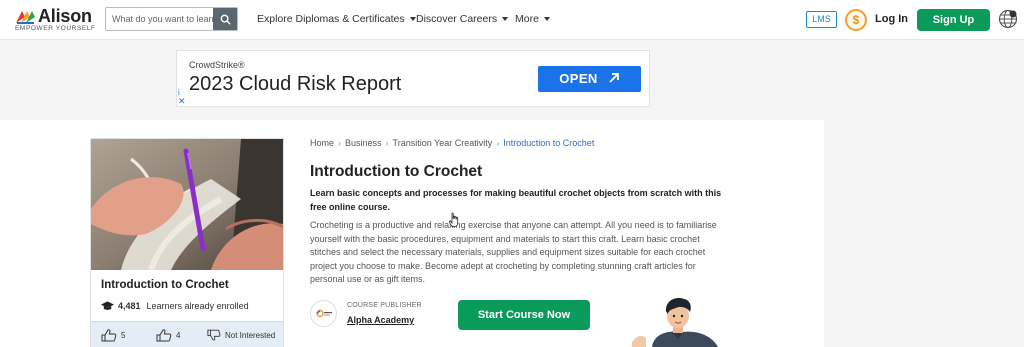  Describe the element at coordinates (443, 143) in the screenshot. I see `breadcrumb-category: Transition Year Creativity` at that location.